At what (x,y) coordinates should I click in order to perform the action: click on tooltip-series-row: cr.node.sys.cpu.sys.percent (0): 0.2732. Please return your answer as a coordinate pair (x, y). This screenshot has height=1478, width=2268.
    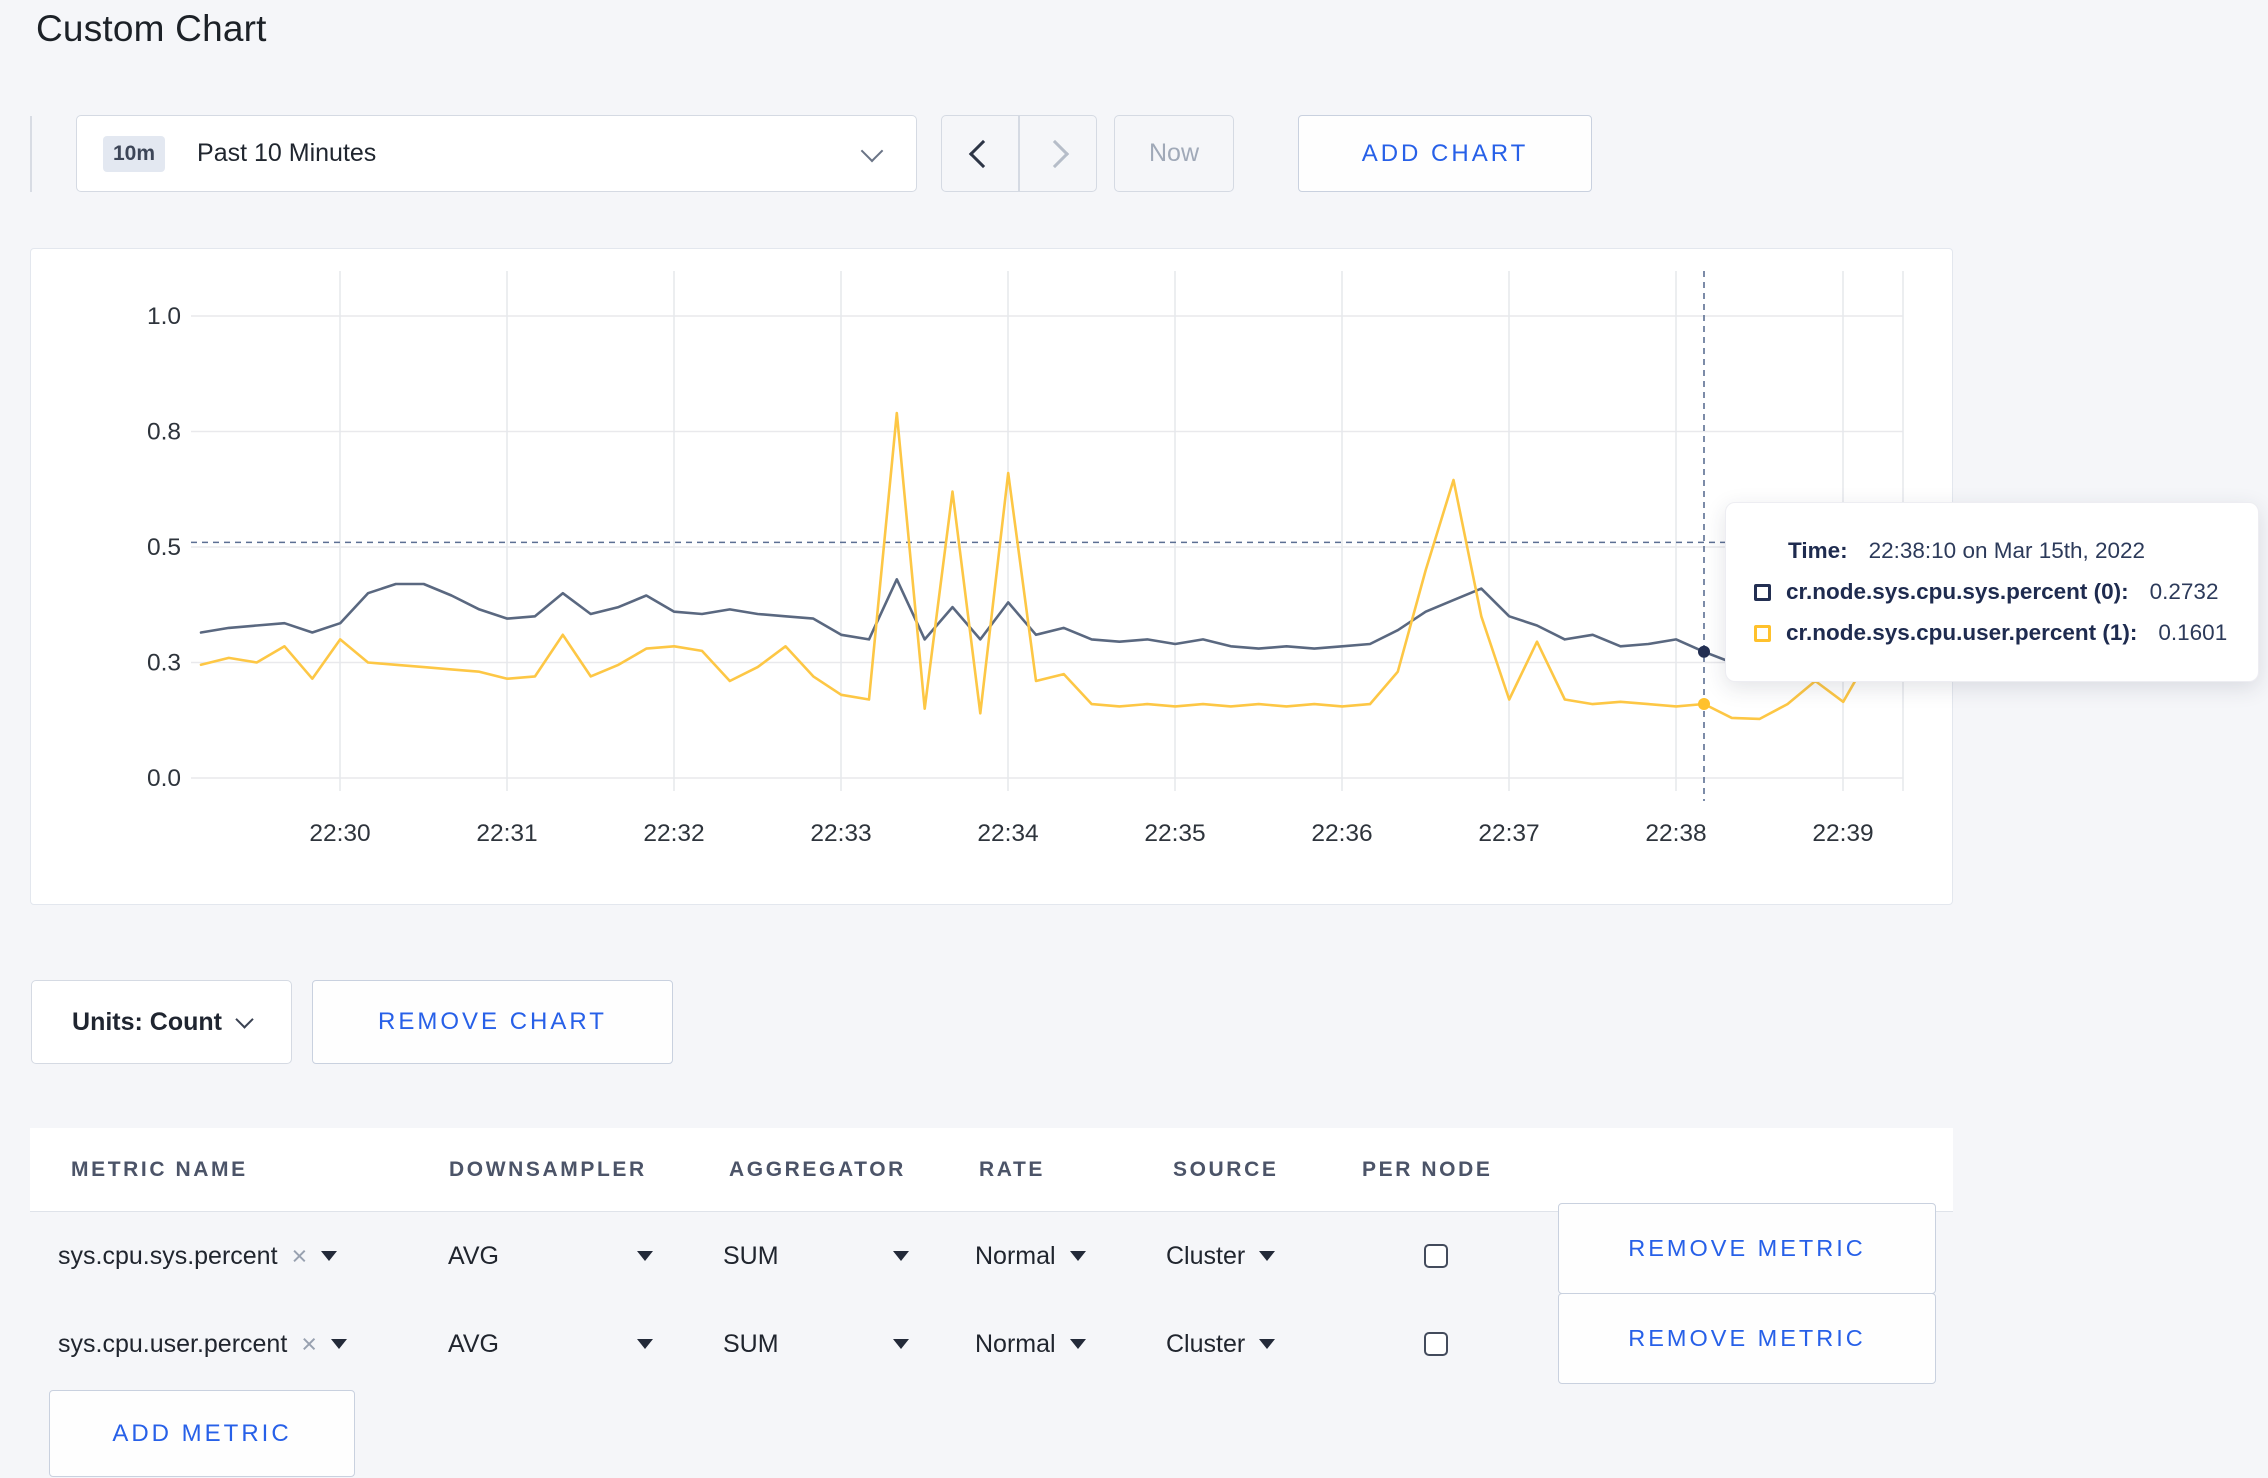
    Looking at the image, I should click on (1994, 592).